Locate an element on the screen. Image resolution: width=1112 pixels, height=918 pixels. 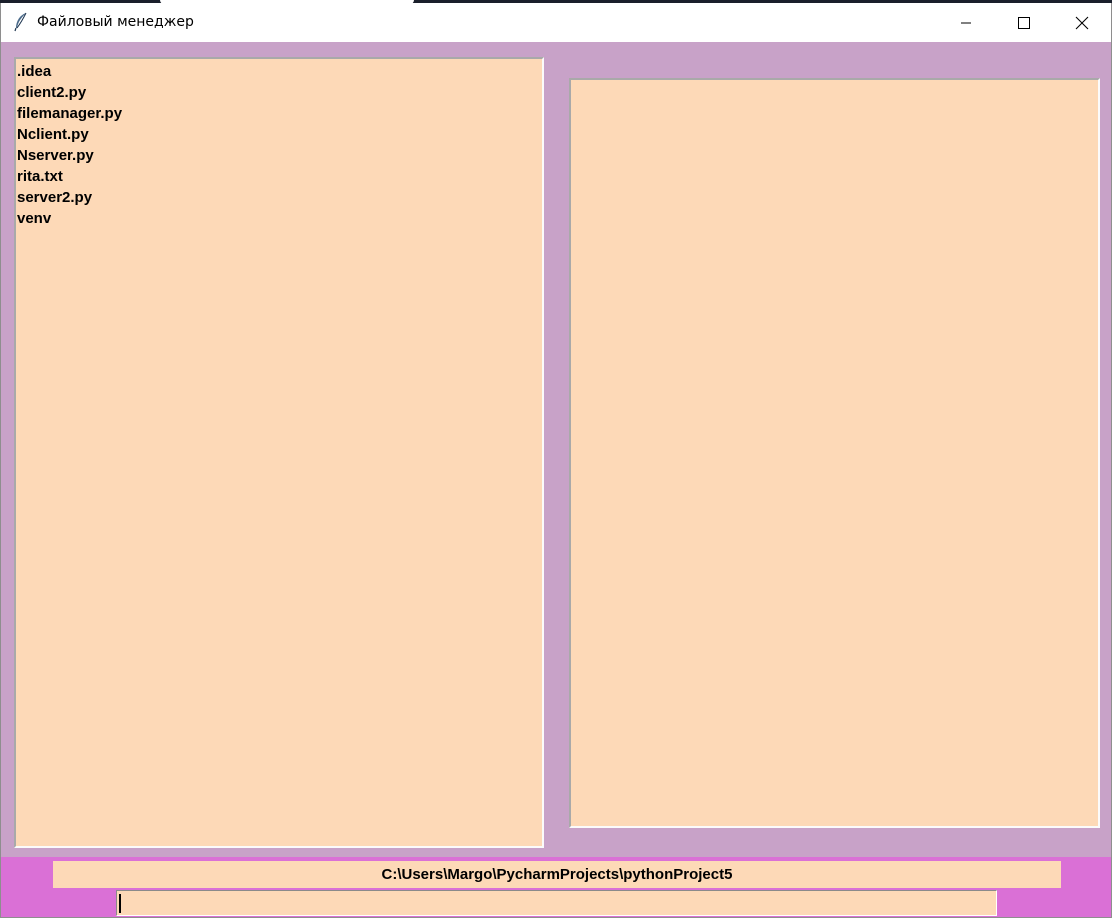
close-button is located at coordinates (1082, 22).